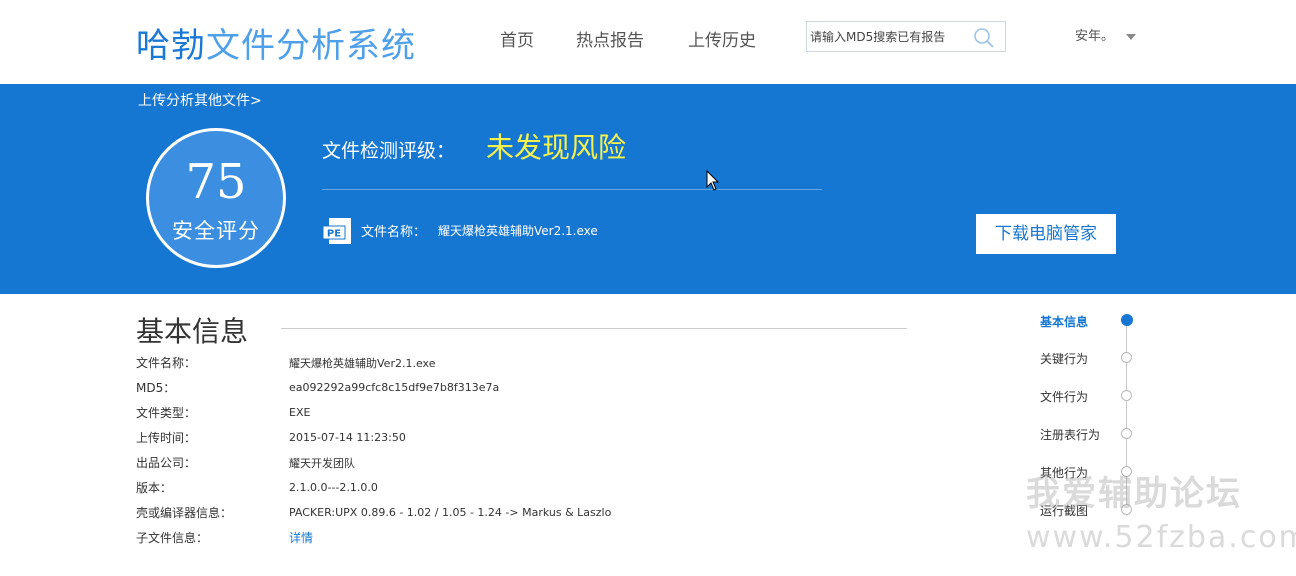 This screenshot has height=576, width=1296. What do you see at coordinates (154, 488) in the screenshot?
I see `info-label-version: 版本：` at bounding box center [154, 488].